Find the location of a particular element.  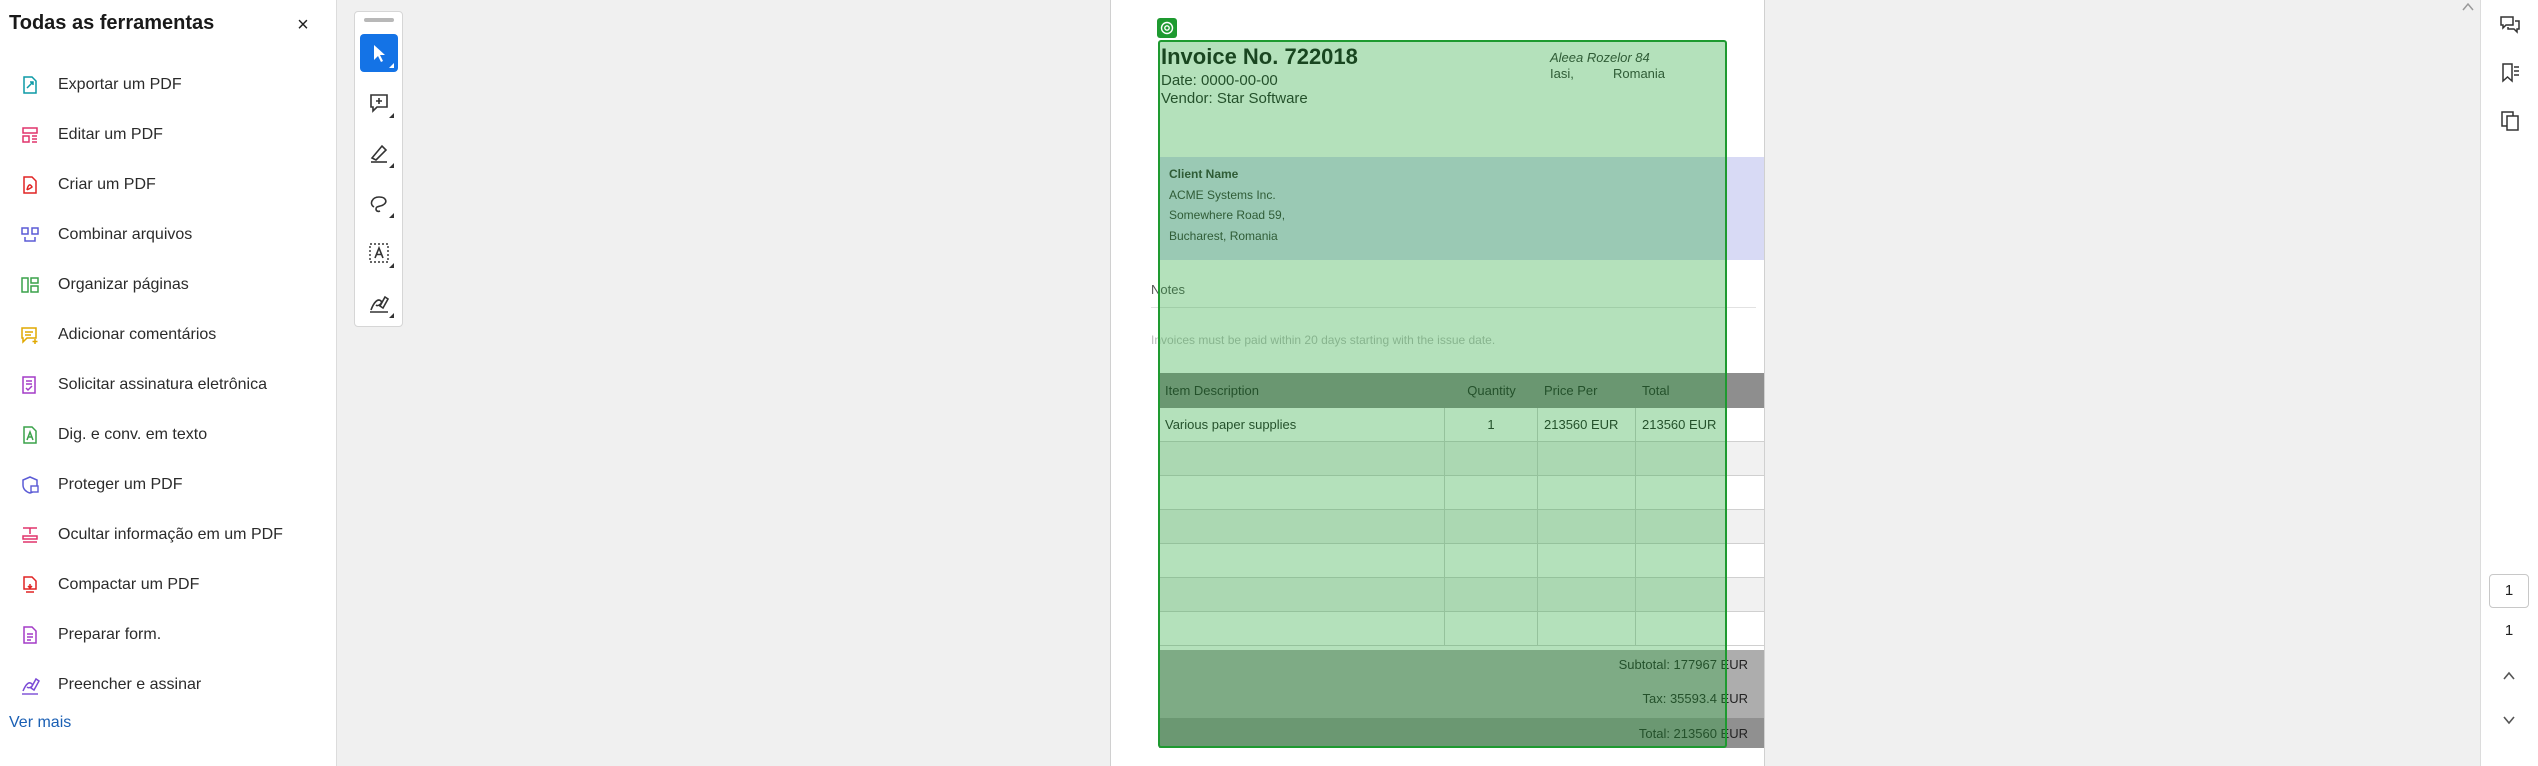

tool-item: Exportar um PDF is located at coordinates (168, 85).